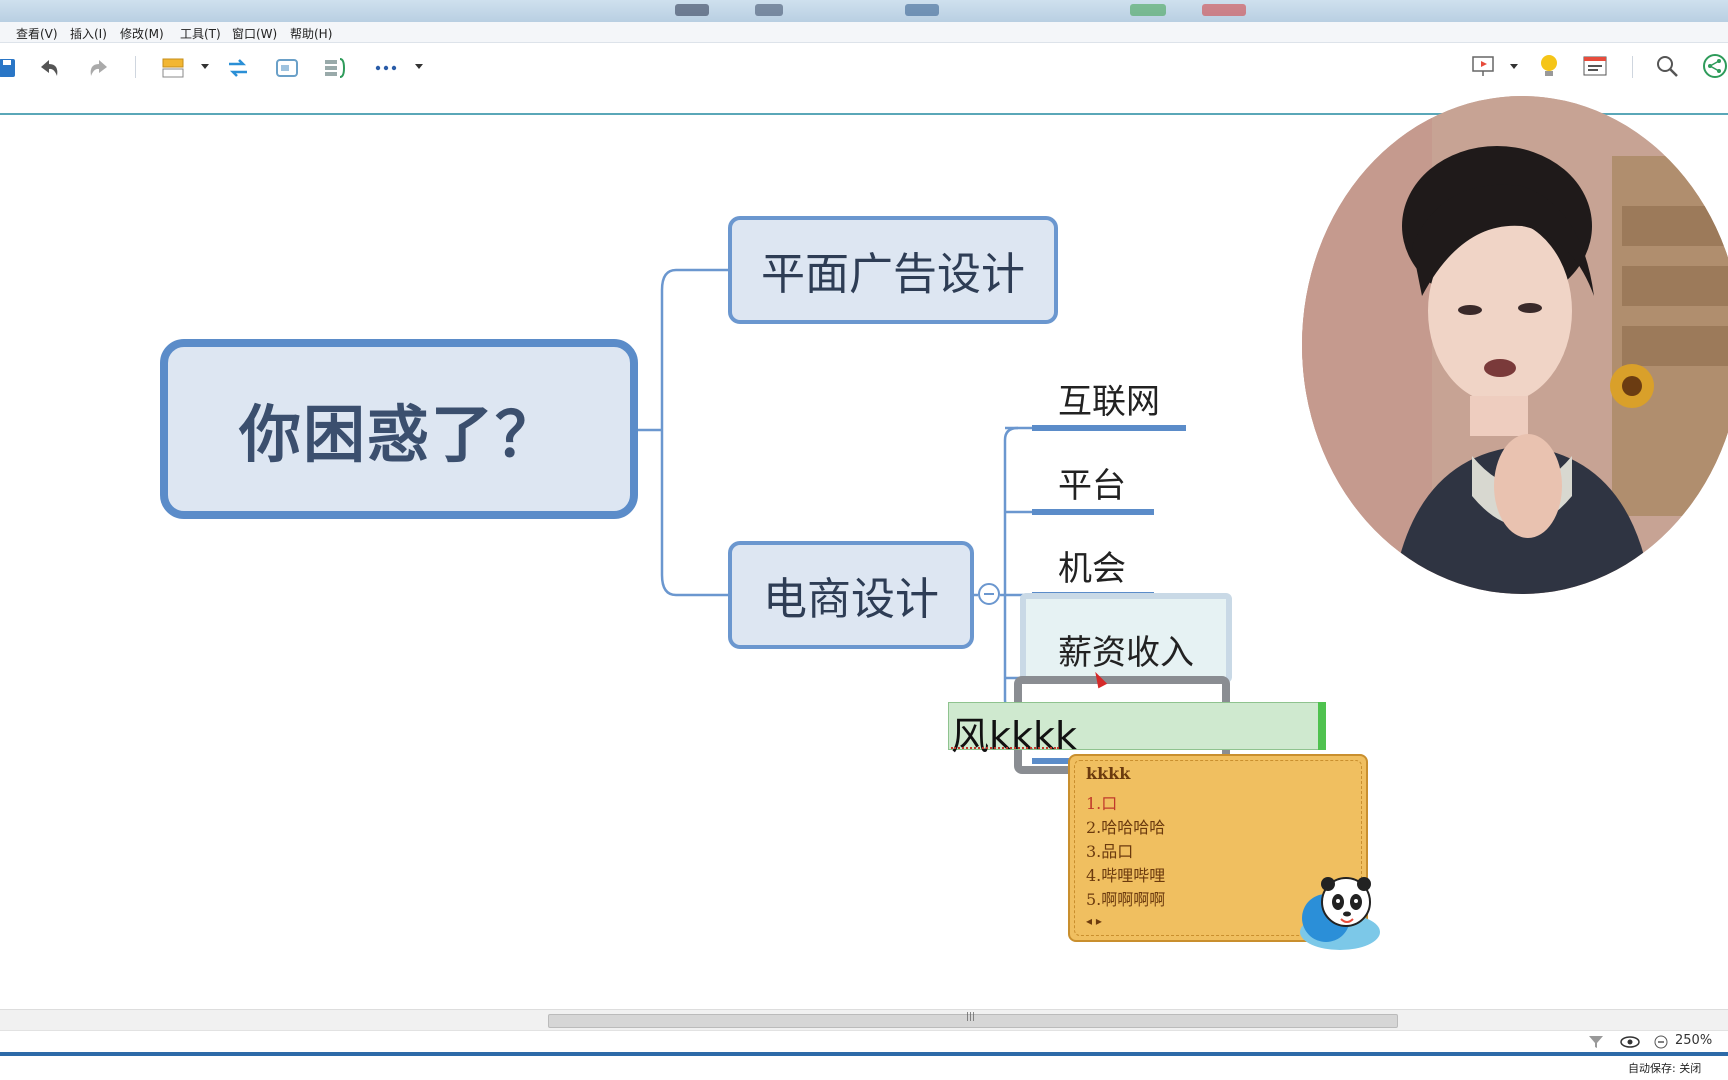  I want to click on filter-icon, so click(1596, 1042).